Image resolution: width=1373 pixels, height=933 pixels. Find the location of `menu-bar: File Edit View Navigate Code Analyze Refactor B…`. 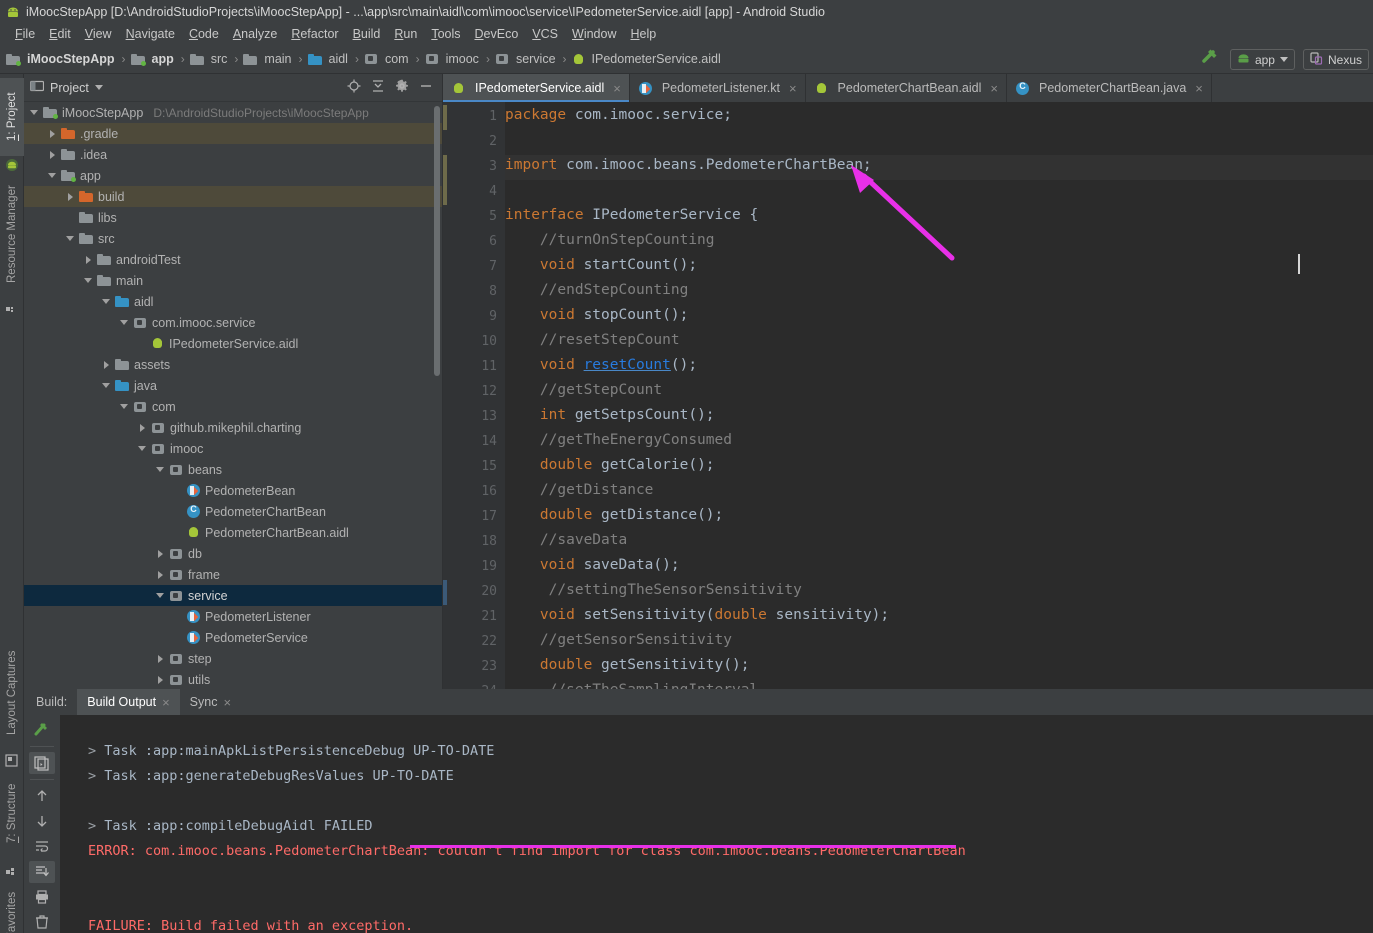

menu-bar: File Edit View Navigate Code Analyze Refactor B… is located at coordinates (686, 34).